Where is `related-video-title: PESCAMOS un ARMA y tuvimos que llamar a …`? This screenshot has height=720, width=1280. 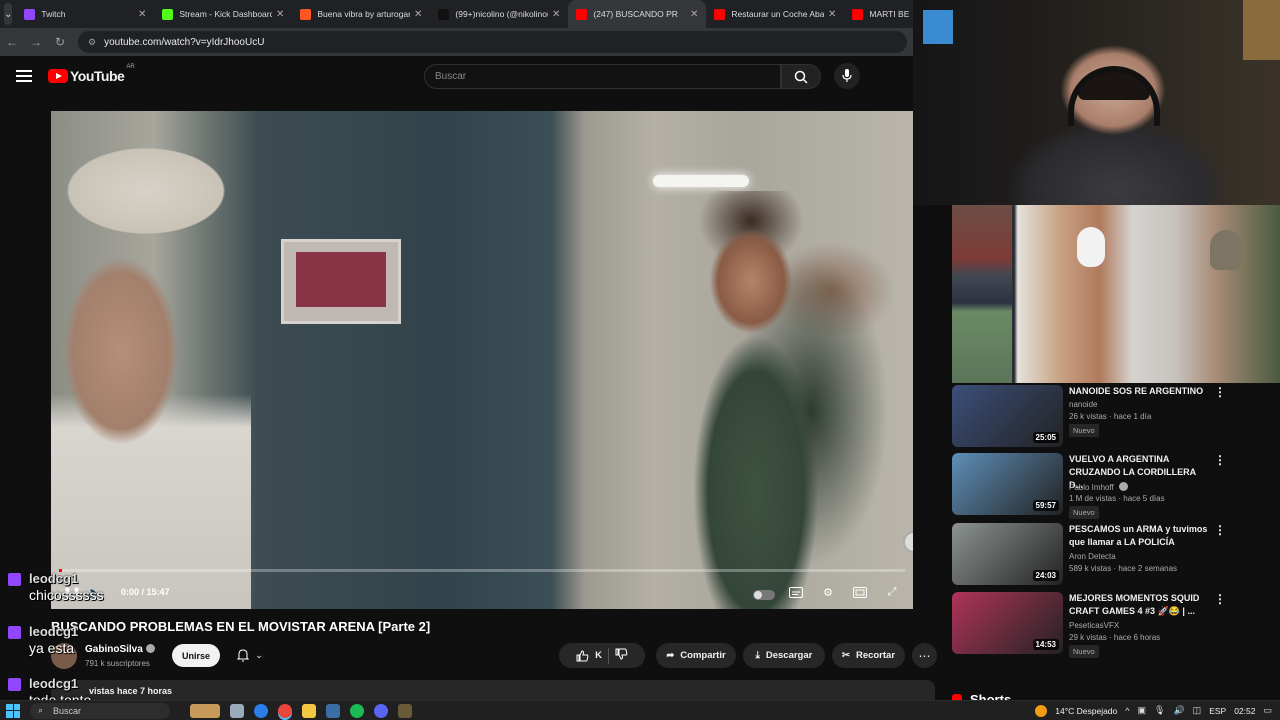
related-video-title: PESCAMOS un ARMA y tuvimos que llamar a … is located at coordinates (1139, 536).